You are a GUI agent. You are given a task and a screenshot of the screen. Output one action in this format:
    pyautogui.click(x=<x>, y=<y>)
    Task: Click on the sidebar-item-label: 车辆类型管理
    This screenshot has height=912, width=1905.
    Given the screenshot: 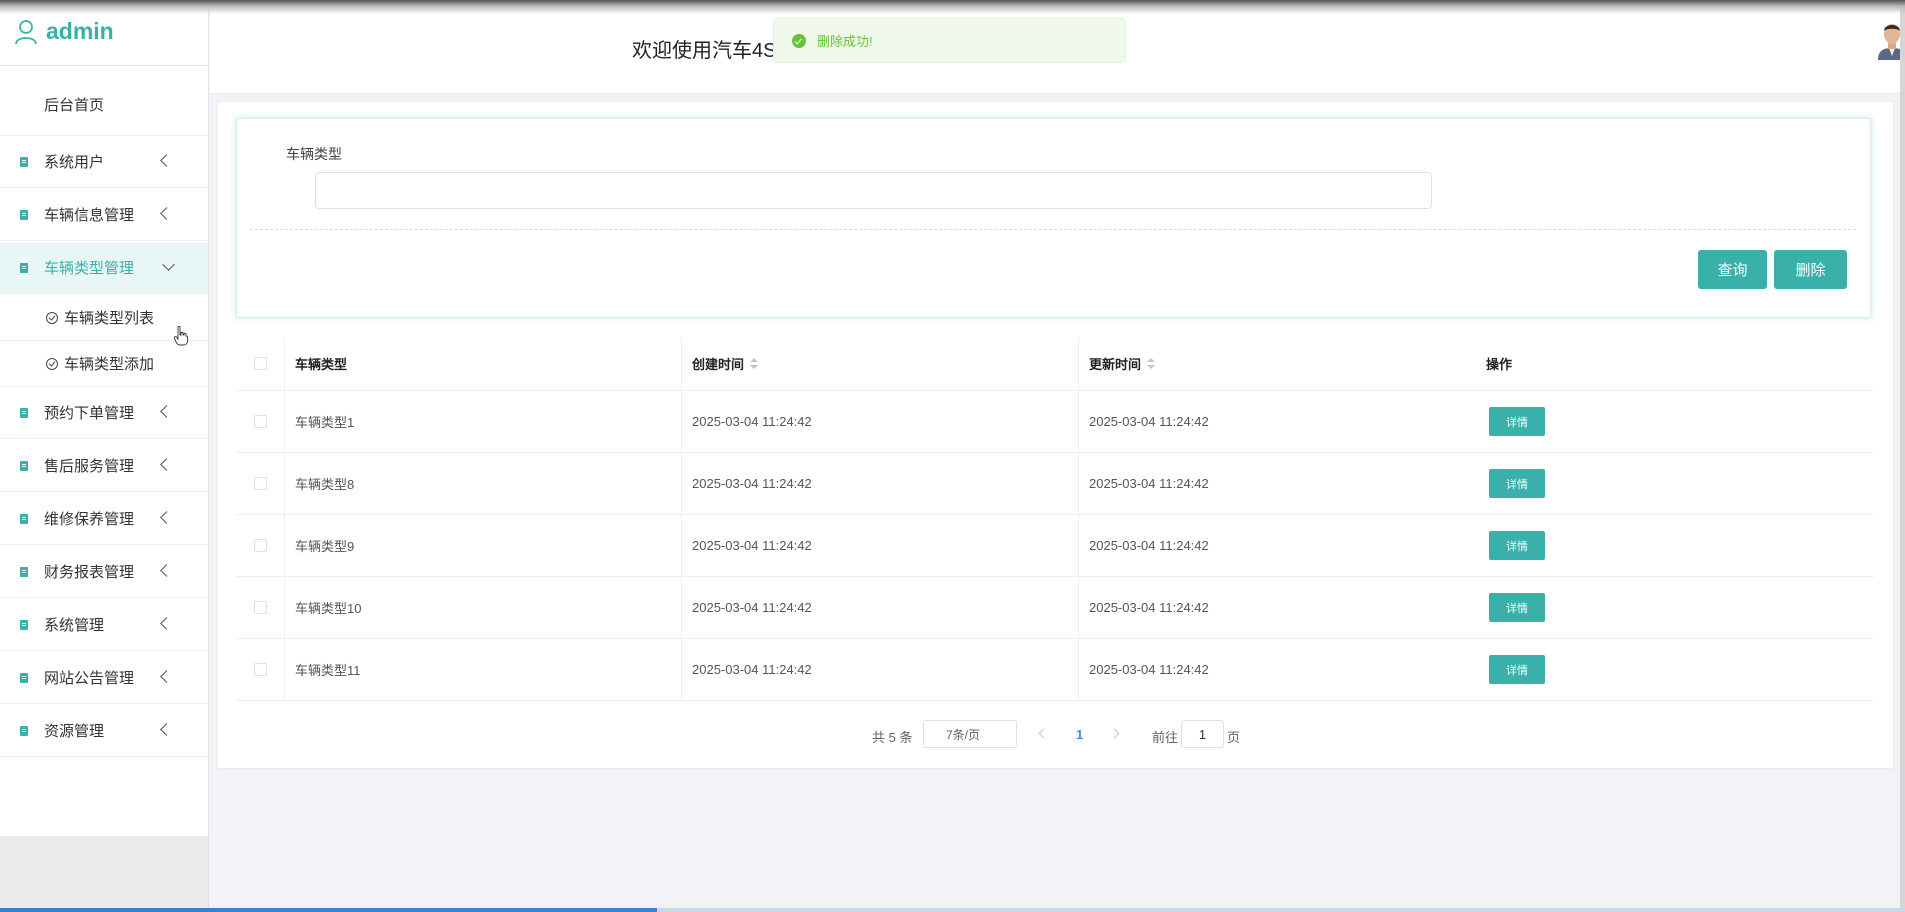 What is the action you would take?
    pyautogui.click(x=89, y=268)
    